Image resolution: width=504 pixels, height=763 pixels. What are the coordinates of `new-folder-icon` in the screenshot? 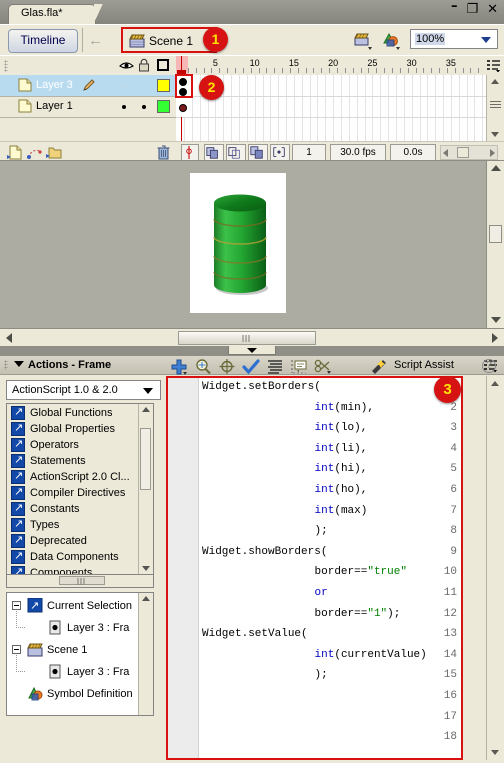 It's located at (54, 152).